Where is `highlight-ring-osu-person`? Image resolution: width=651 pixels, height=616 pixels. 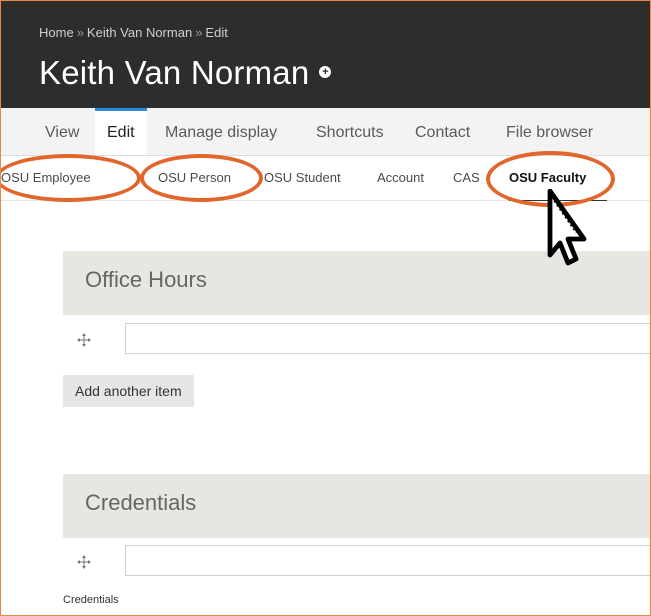
highlight-ring-osu-person is located at coordinates (201, 178).